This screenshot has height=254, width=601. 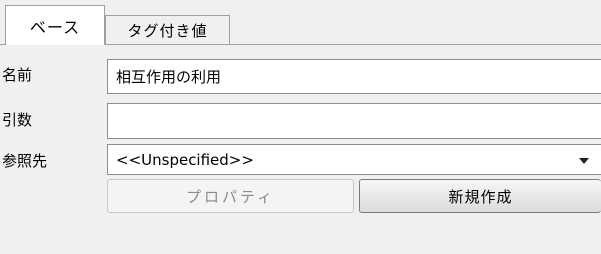 What do you see at coordinates (354, 76) in the screenshot?
I see `name-field: 相互作用の利用` at bounding box center [354, 76].